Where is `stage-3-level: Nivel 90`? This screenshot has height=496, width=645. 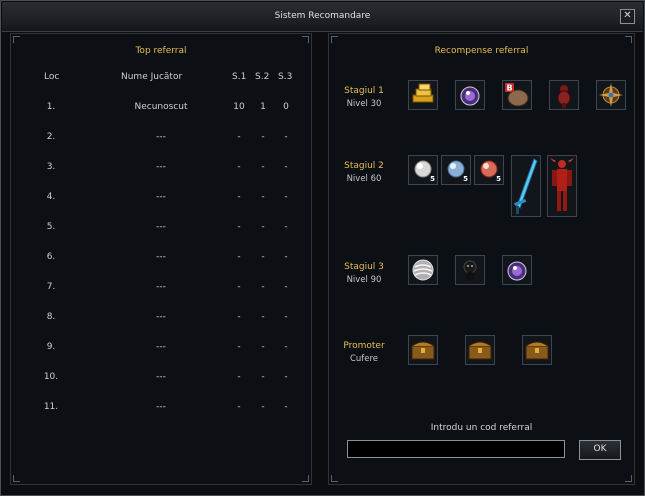
stage-3-level: Nivel 90 is located at coordinates (364, 280).